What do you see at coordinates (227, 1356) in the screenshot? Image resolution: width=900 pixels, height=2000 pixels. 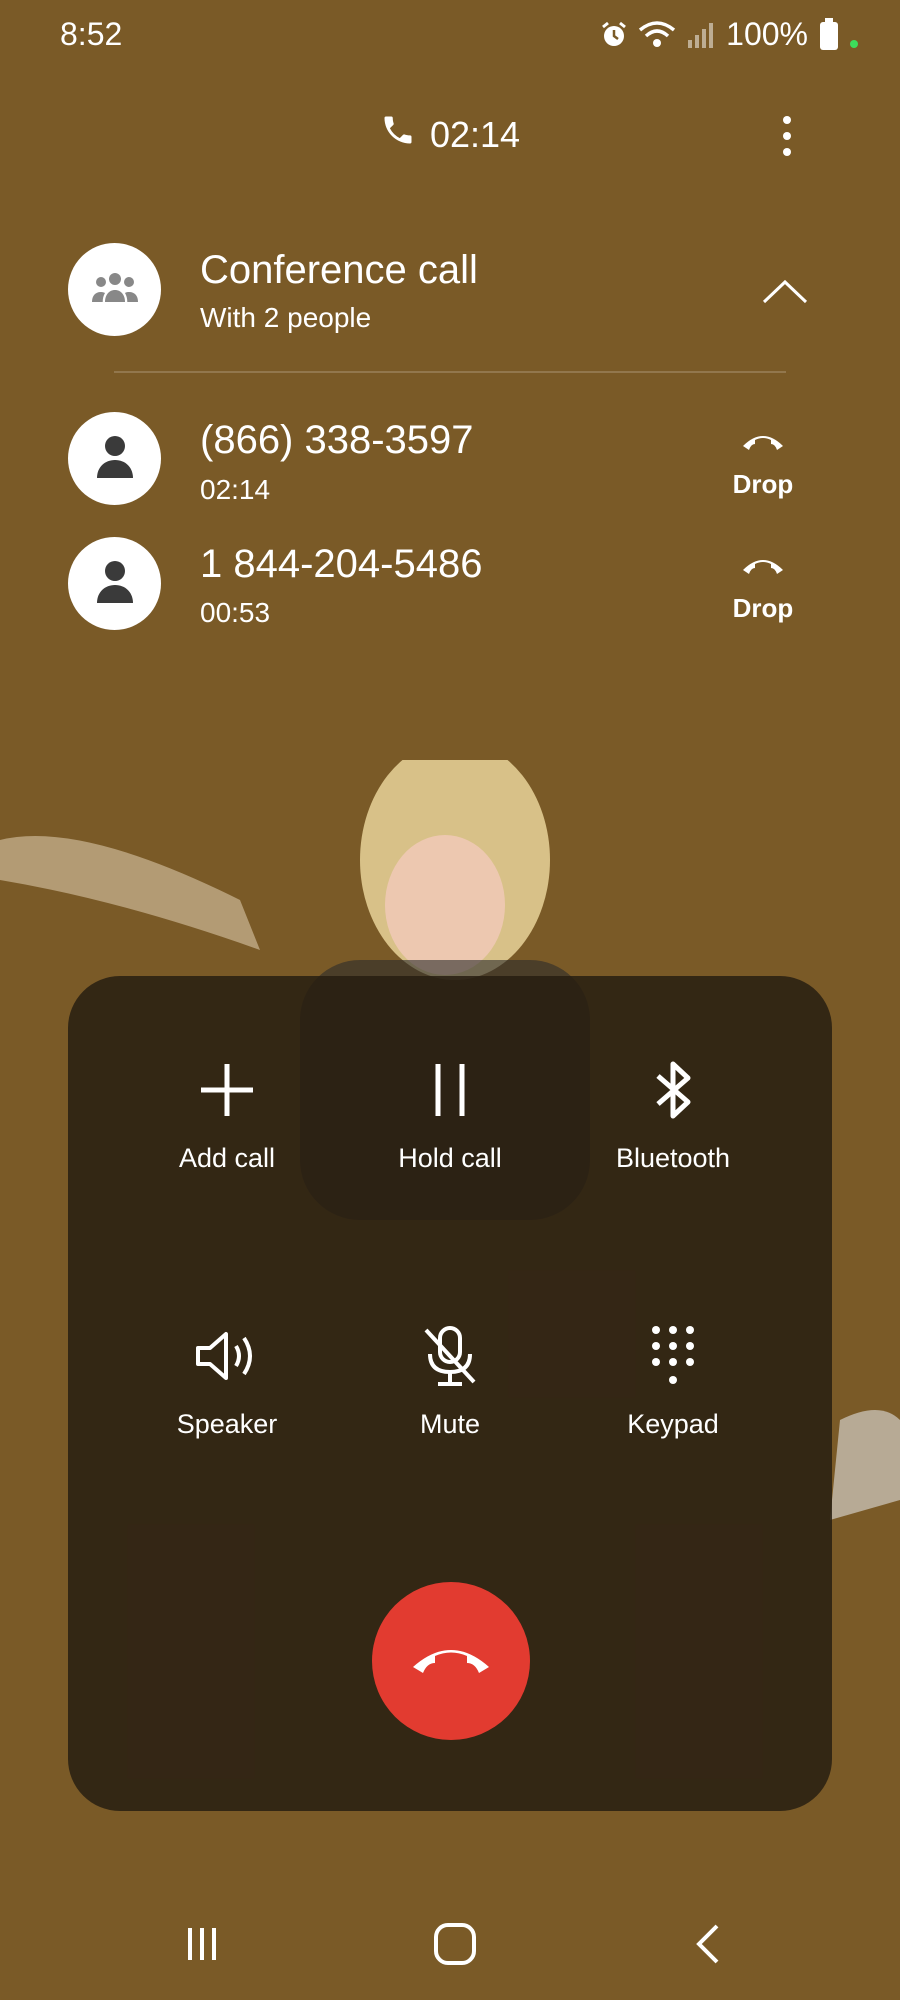 I see `speaker-icon` at bounding box center [227, 1356].